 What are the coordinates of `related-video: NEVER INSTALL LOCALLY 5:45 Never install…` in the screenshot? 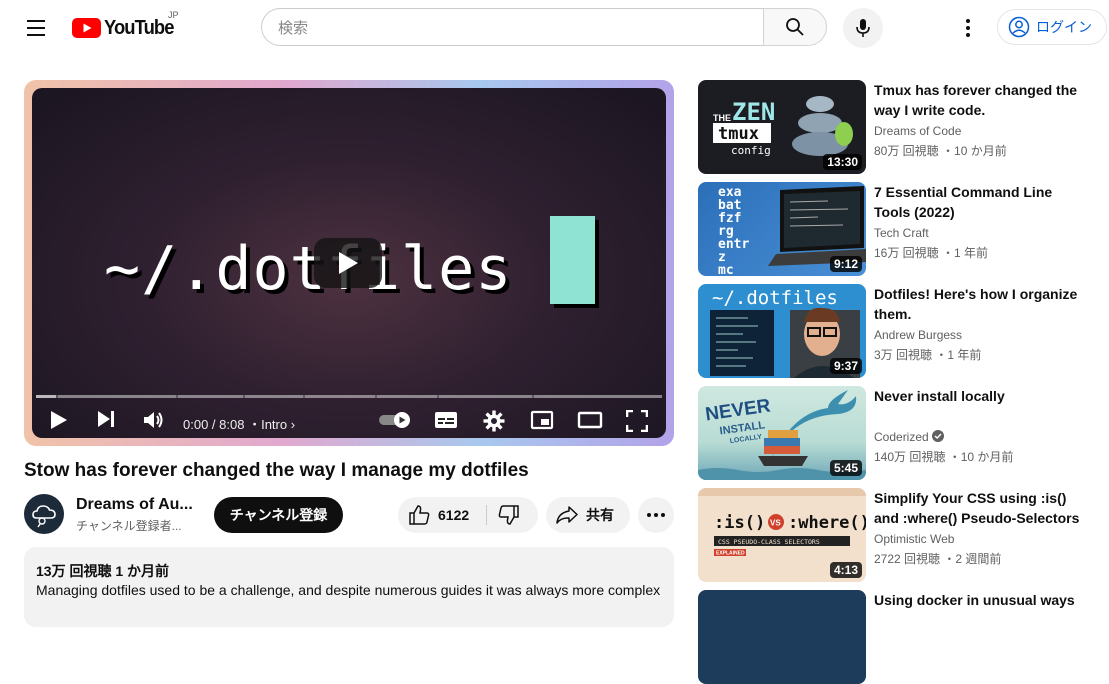 It's located at (898, 433).